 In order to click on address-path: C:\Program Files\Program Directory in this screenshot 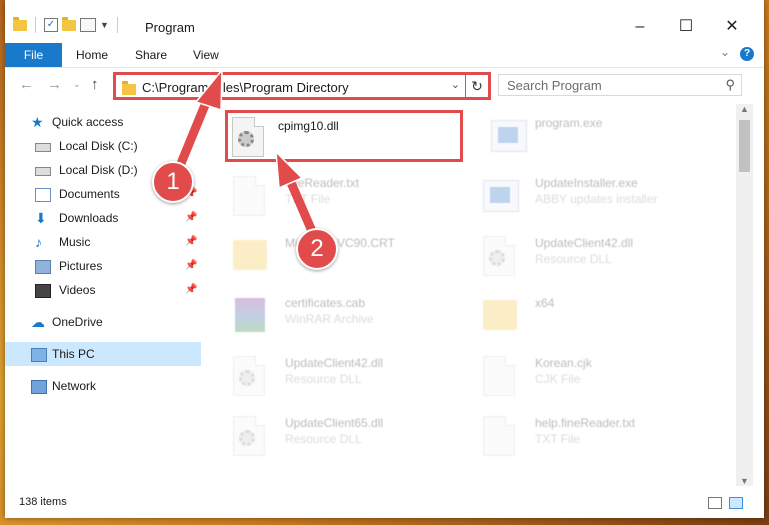, I will do `click(245, 87)`.